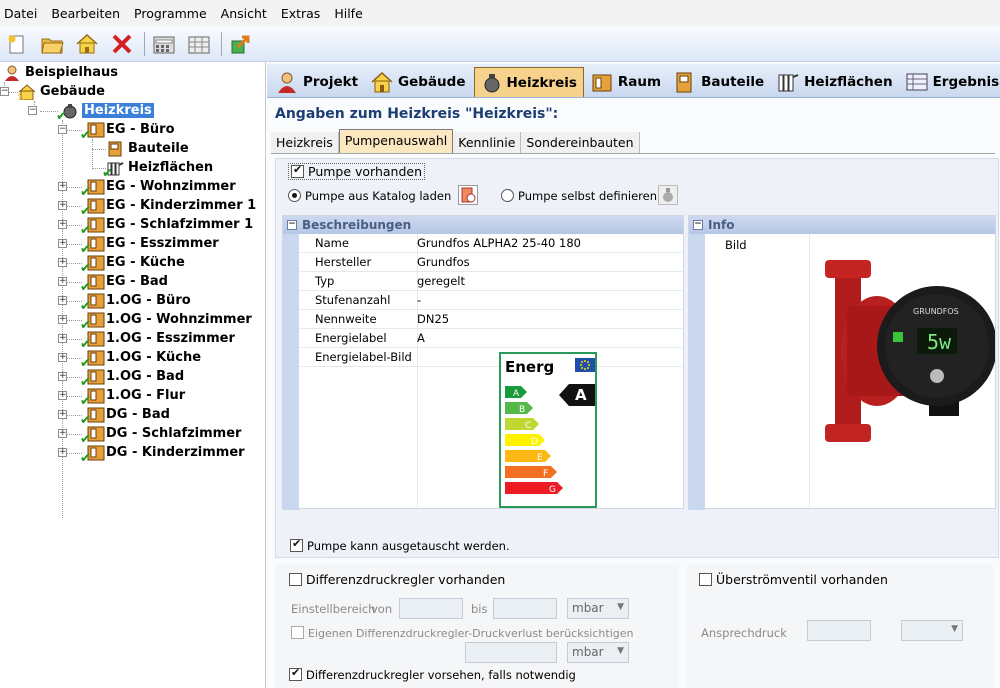 This screenshot has height=688, width=1000. I want to click on tree-label-building: Gebäude, so click(72, 91).